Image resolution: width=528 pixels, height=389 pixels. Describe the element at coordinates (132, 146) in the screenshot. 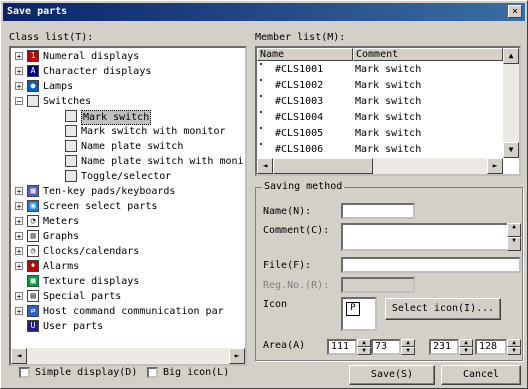

I see `tree-item-label: Name plate switch` at that location.